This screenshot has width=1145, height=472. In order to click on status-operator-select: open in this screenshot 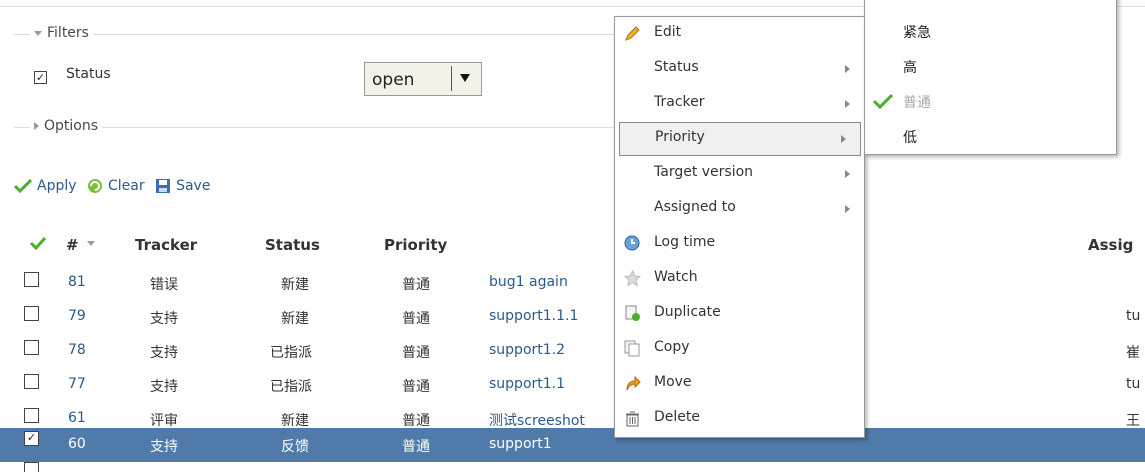, I will do `click(423, 79)`.